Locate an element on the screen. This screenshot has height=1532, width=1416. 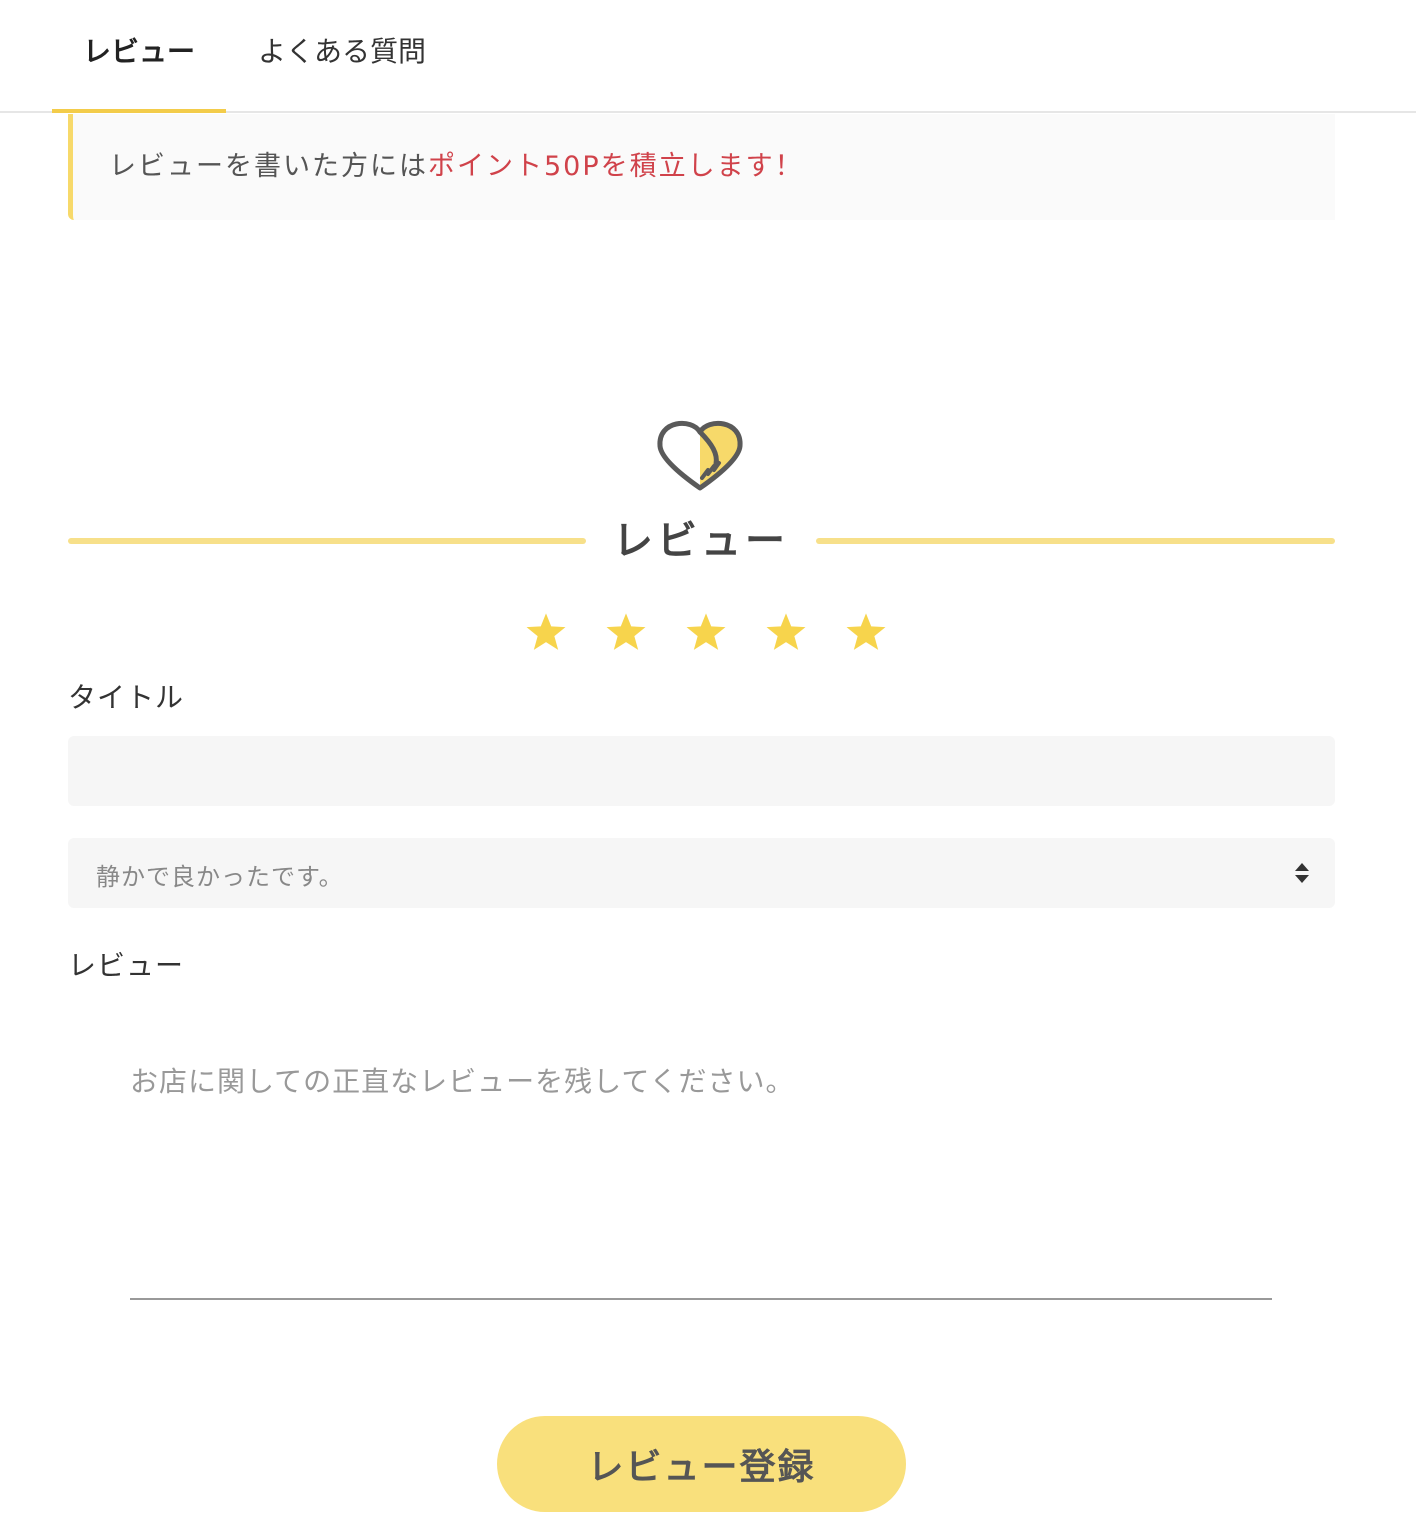
tab-review: レビュー is located at coordinates (139, 56).